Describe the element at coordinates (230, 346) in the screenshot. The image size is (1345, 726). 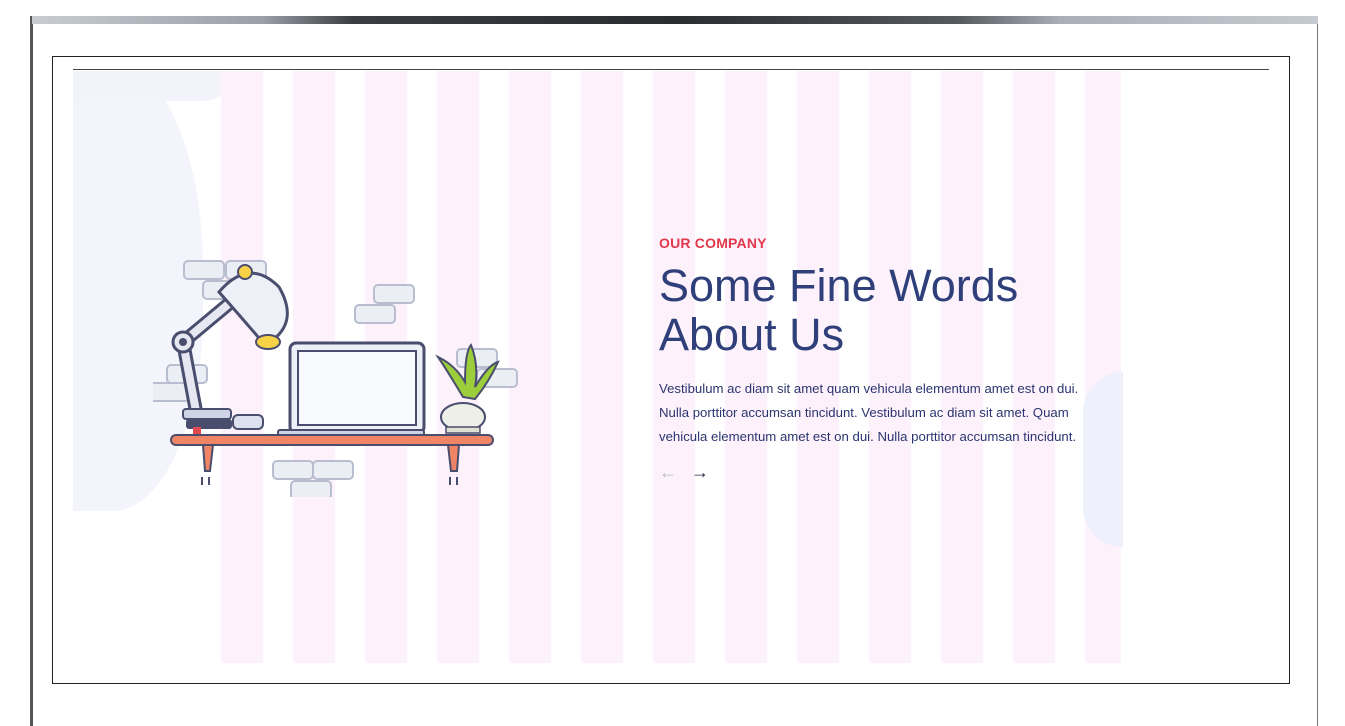
I see `desk-lamp-icon` at that location.